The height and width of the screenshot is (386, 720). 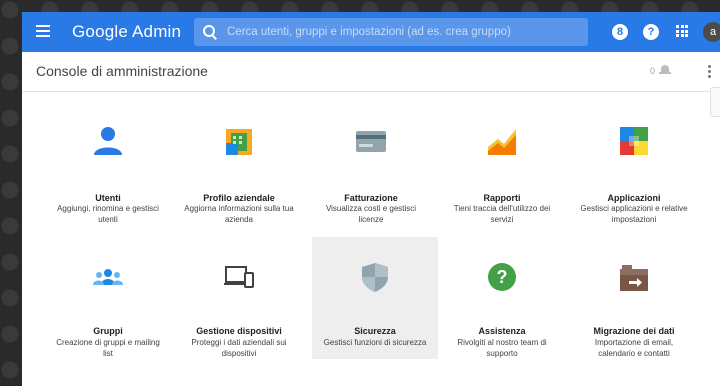 What do you see at coordinates (108, 348) in the screenshot?
I see `tile-description: Creazione di gruppi e mailing list` at bounding box center [108, 348].